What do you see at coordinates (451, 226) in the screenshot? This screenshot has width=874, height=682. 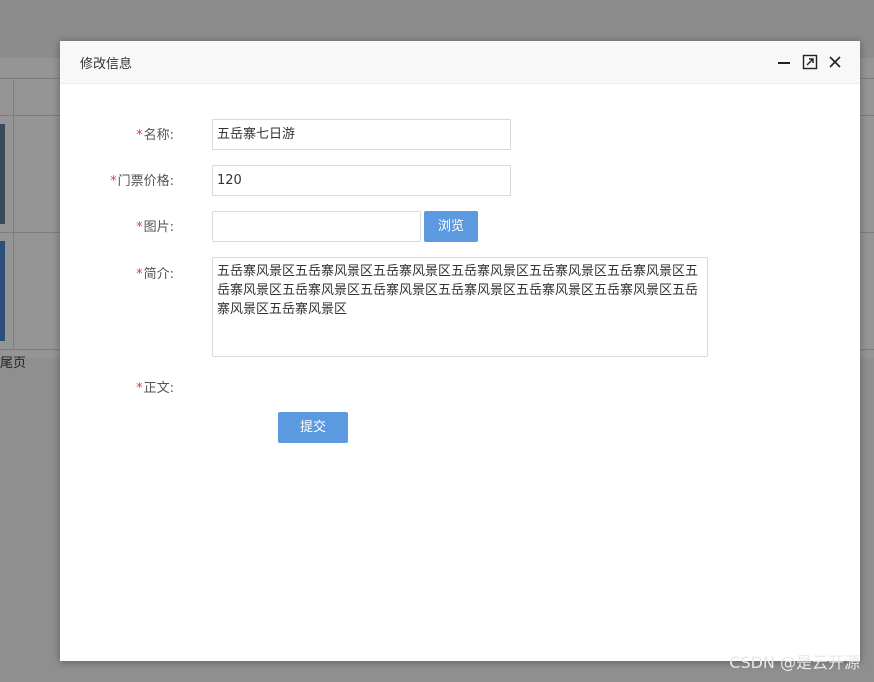 I see `browse-button: 浏览` at bounding box center [451, 226].